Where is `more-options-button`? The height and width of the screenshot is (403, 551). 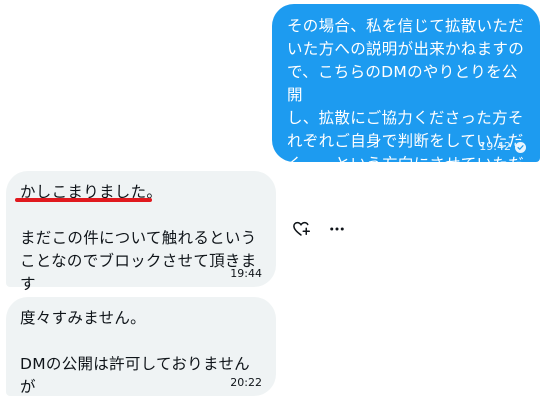
more-options-button is located at coordinates (337, 231).